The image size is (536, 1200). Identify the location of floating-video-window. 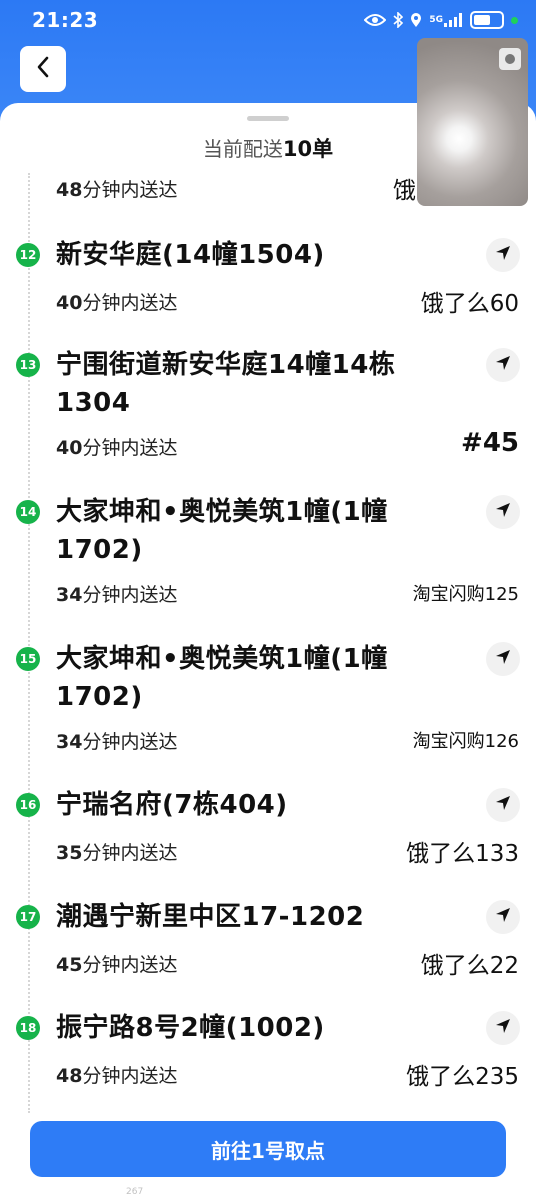
(472, 122).